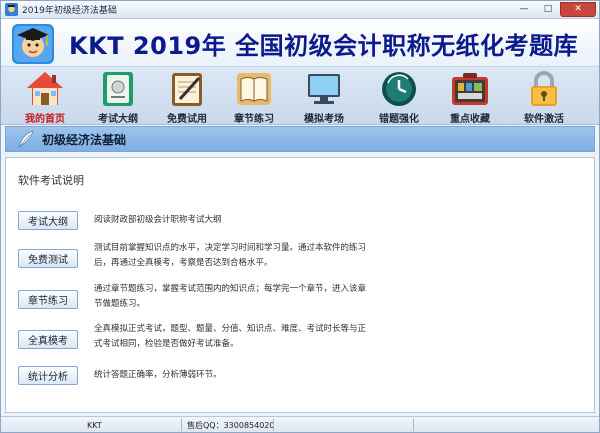 This screenshot has width=600, height=433. What do you see at coordinates (524, 9) in the screenshot?
I see `minimize-button: —` at bounding box center [524, 9].